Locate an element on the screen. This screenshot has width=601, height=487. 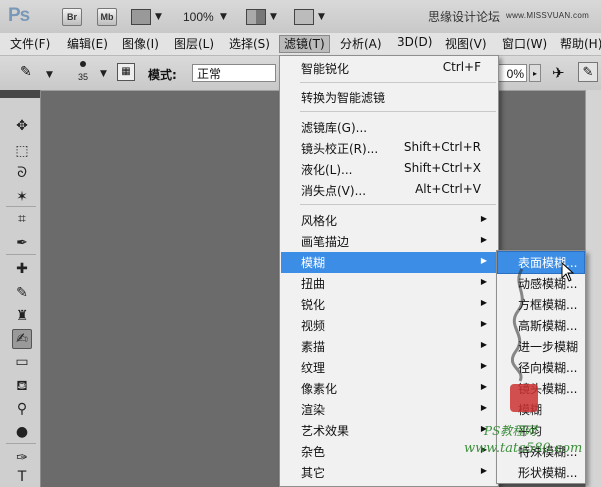
view-extras-icon is located at coordinates (141, 17).